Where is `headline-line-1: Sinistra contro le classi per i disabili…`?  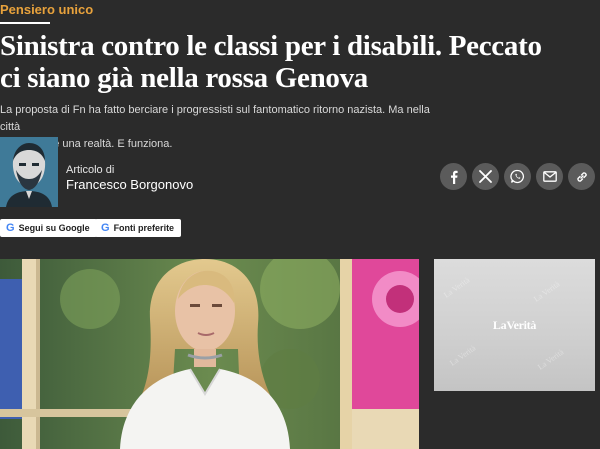 headline-line-1: Sinistra contro le classi per i disabili… is located at coordinates (271, 46).